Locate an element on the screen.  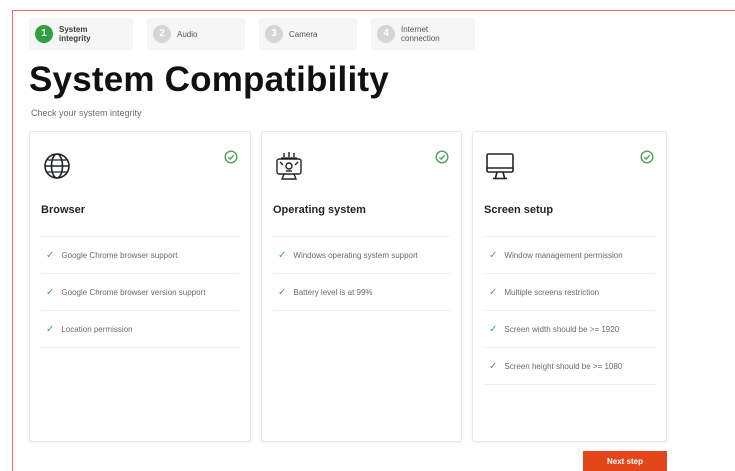
card-title: Browser is located at coordinates (63, 210).